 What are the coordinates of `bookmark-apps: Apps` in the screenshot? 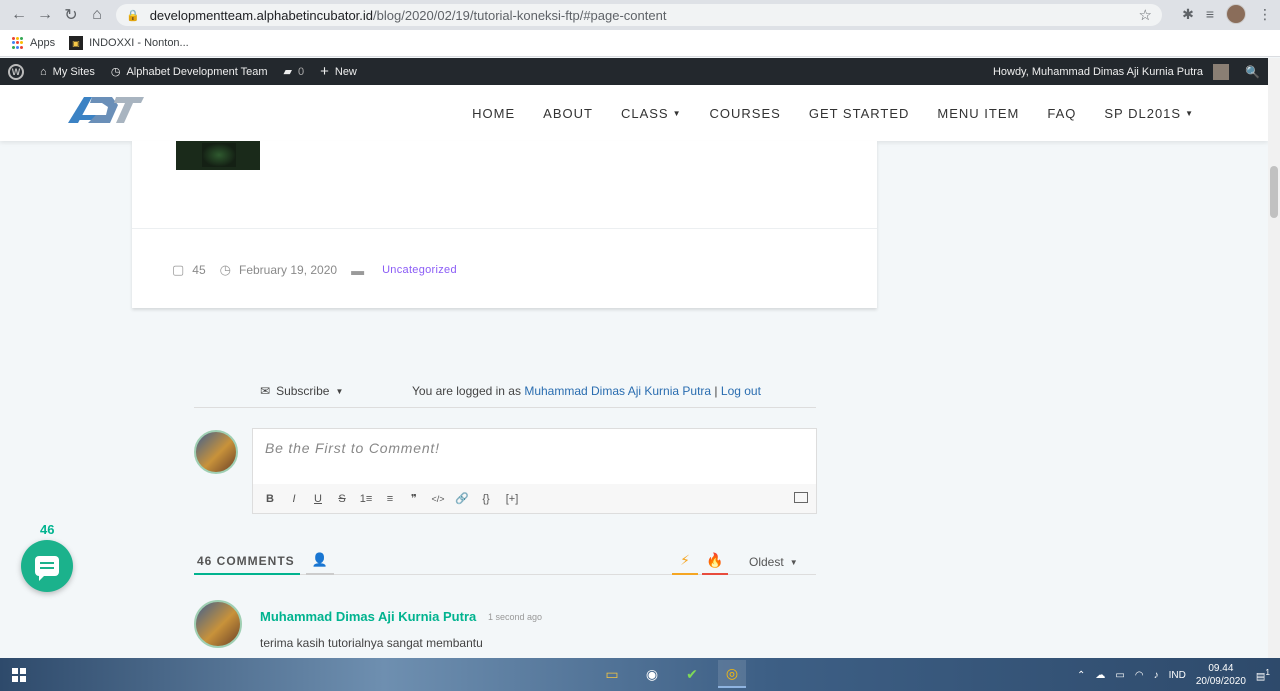 It's located at (33, 43).